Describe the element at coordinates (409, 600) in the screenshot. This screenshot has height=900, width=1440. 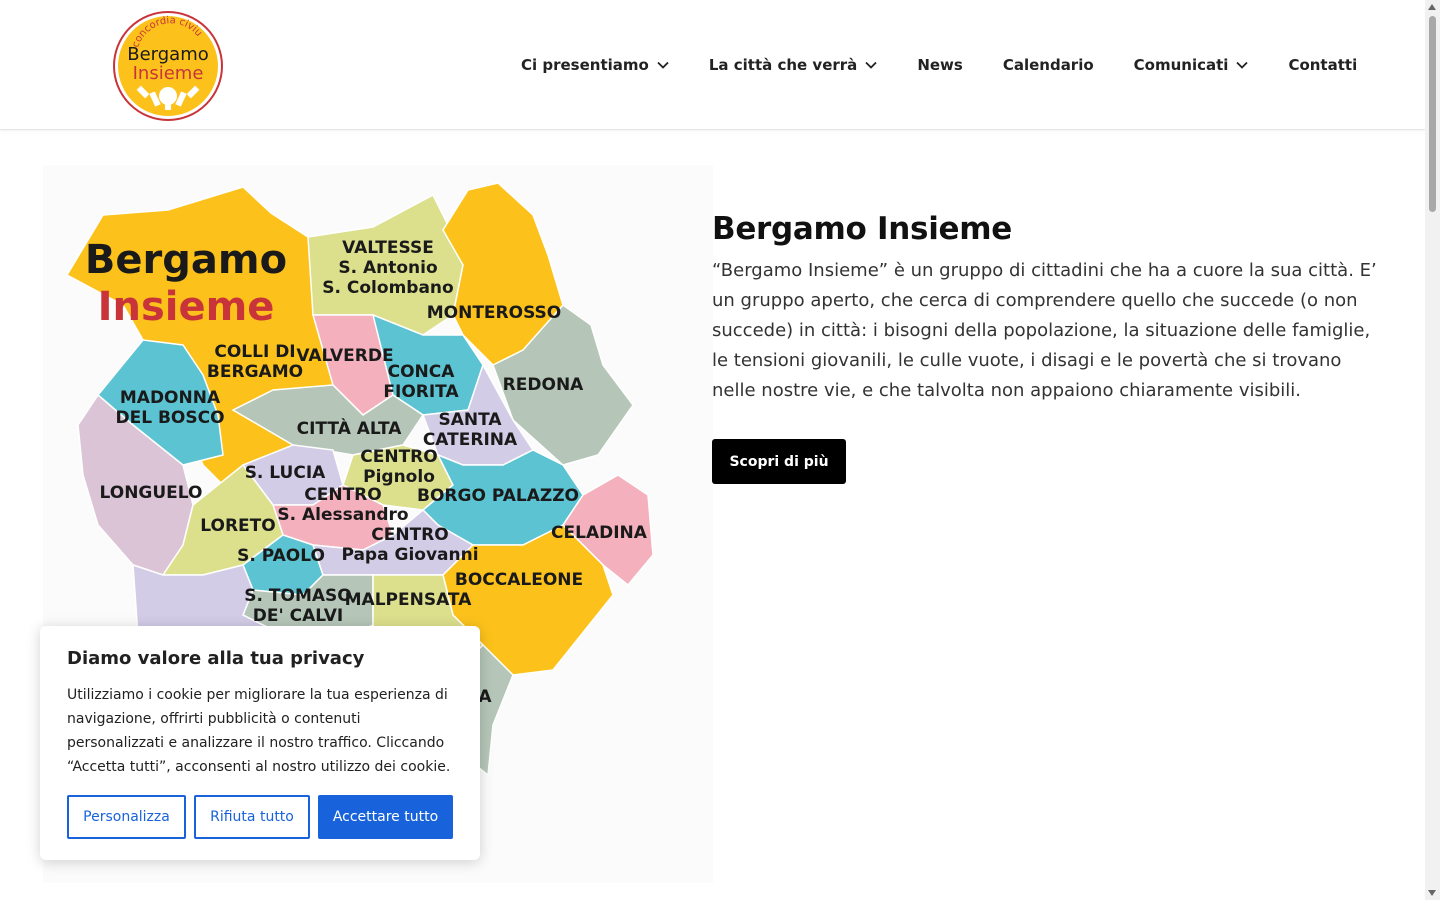
I see `map-label: MALPENSATA` at that location.